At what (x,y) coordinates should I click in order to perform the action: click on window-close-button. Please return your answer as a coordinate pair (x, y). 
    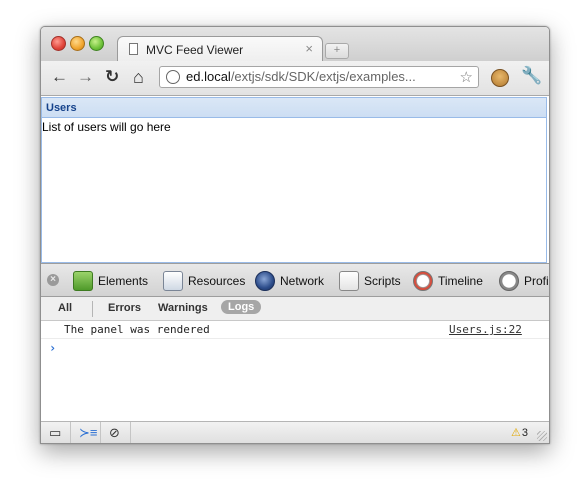
    Looking at the image, I should click on (58, 43).